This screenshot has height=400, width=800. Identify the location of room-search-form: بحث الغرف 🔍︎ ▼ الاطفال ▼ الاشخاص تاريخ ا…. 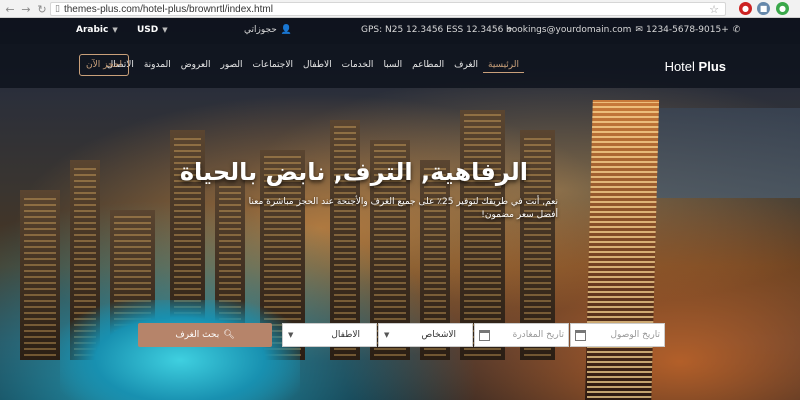
(404, 335).